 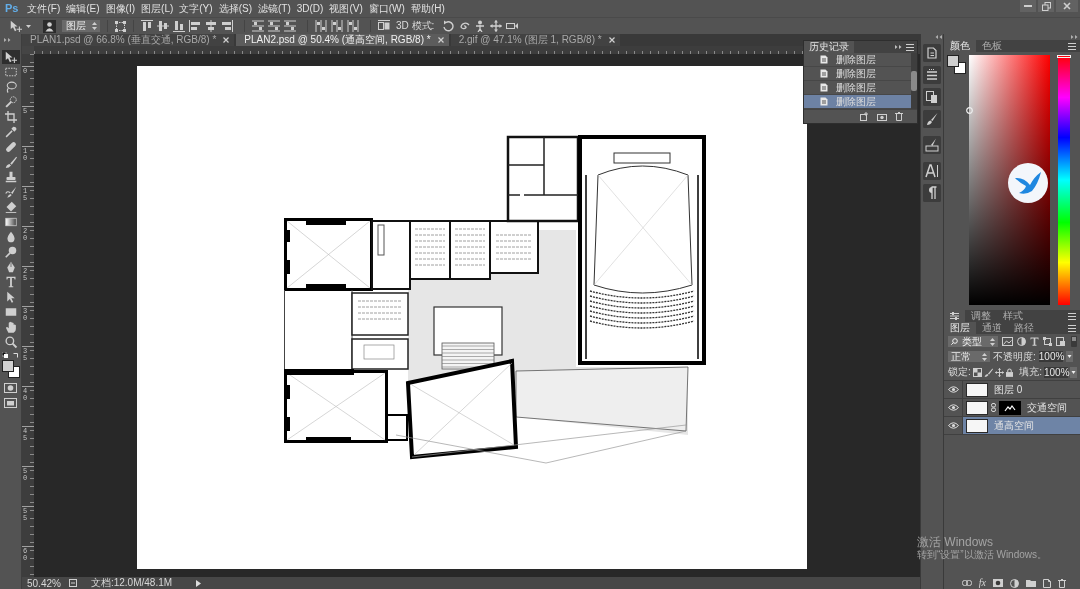 I want to click on history-icon, so click(x=932, y=53).